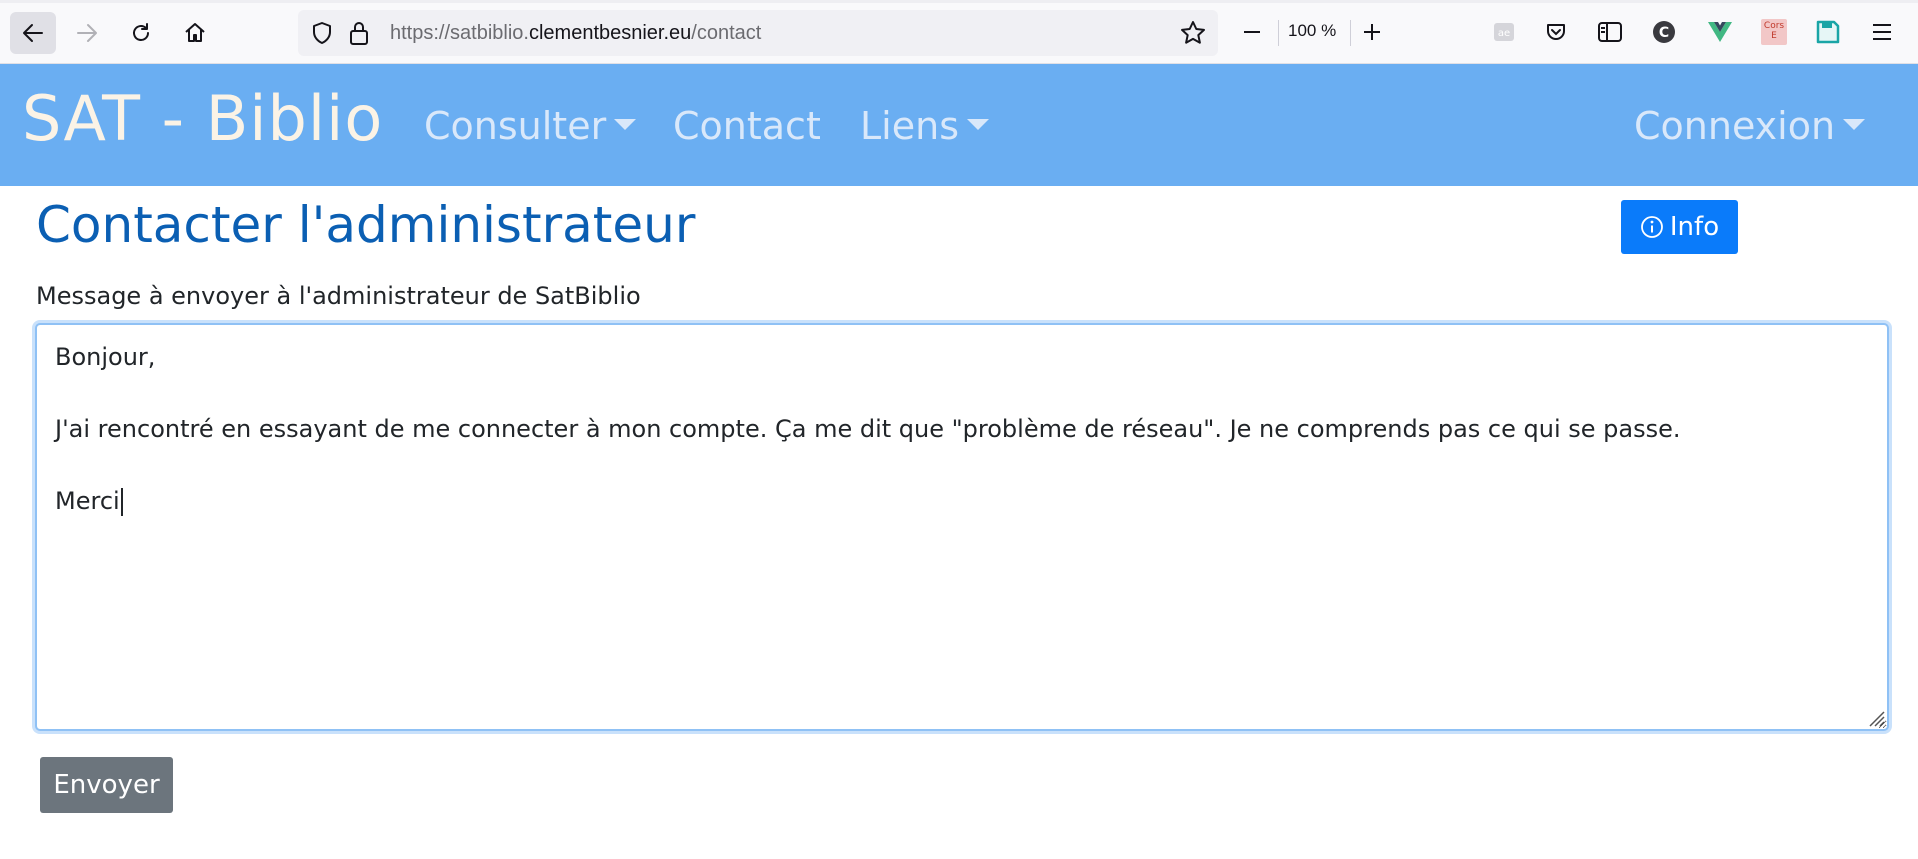  I want to click on hamburger-menu-icon, so click(1882, 32).